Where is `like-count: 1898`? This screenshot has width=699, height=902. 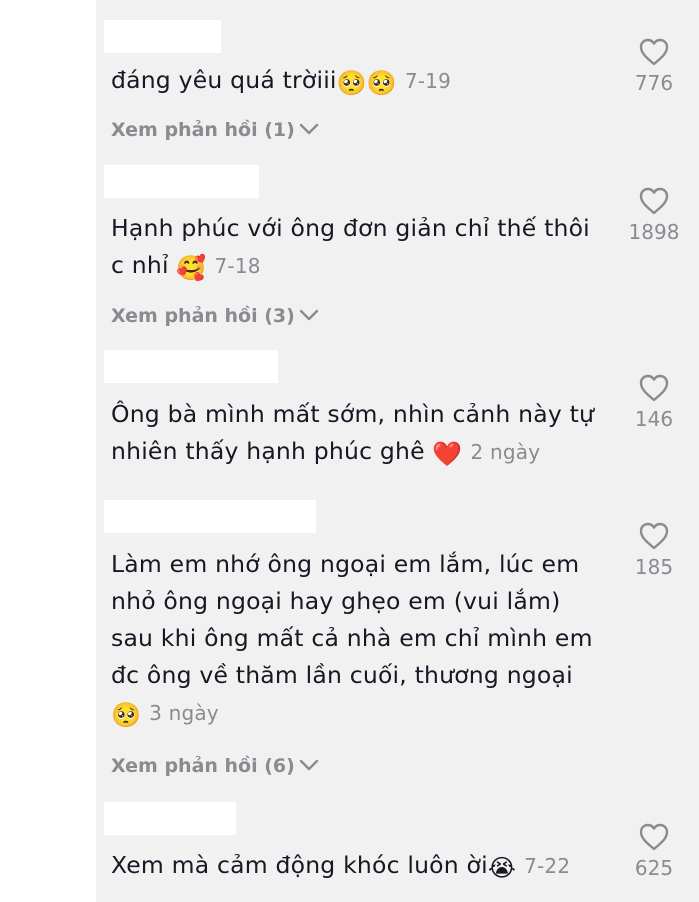 like-count: 1898 is located at coordinates (654, 232).